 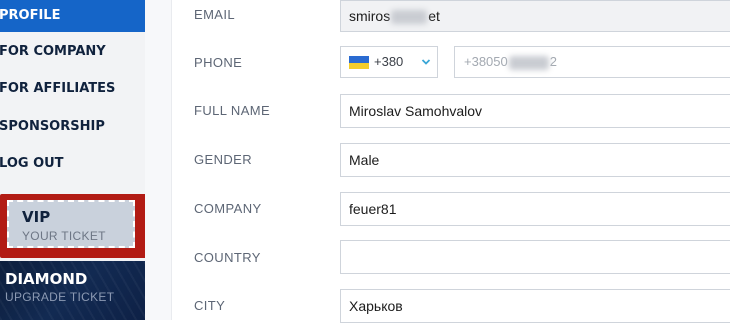 What do you see at coordinates (553, 61) in the screenshot?
I see `phone-number-end: 2` at bounding box center [553, 61].